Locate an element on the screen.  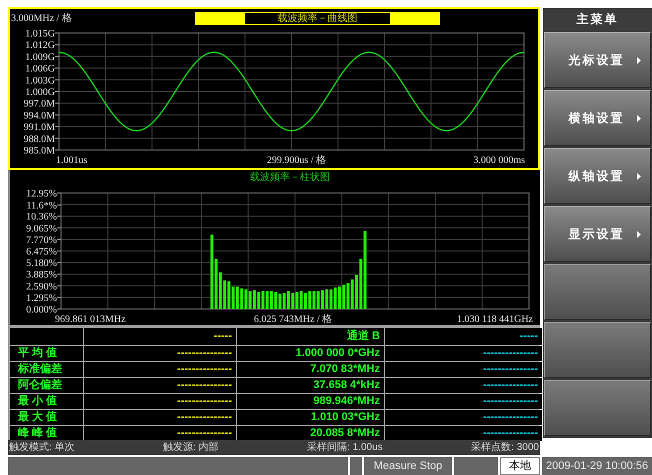
menu-button: 显示设置 is located at coordinates (597, 234).